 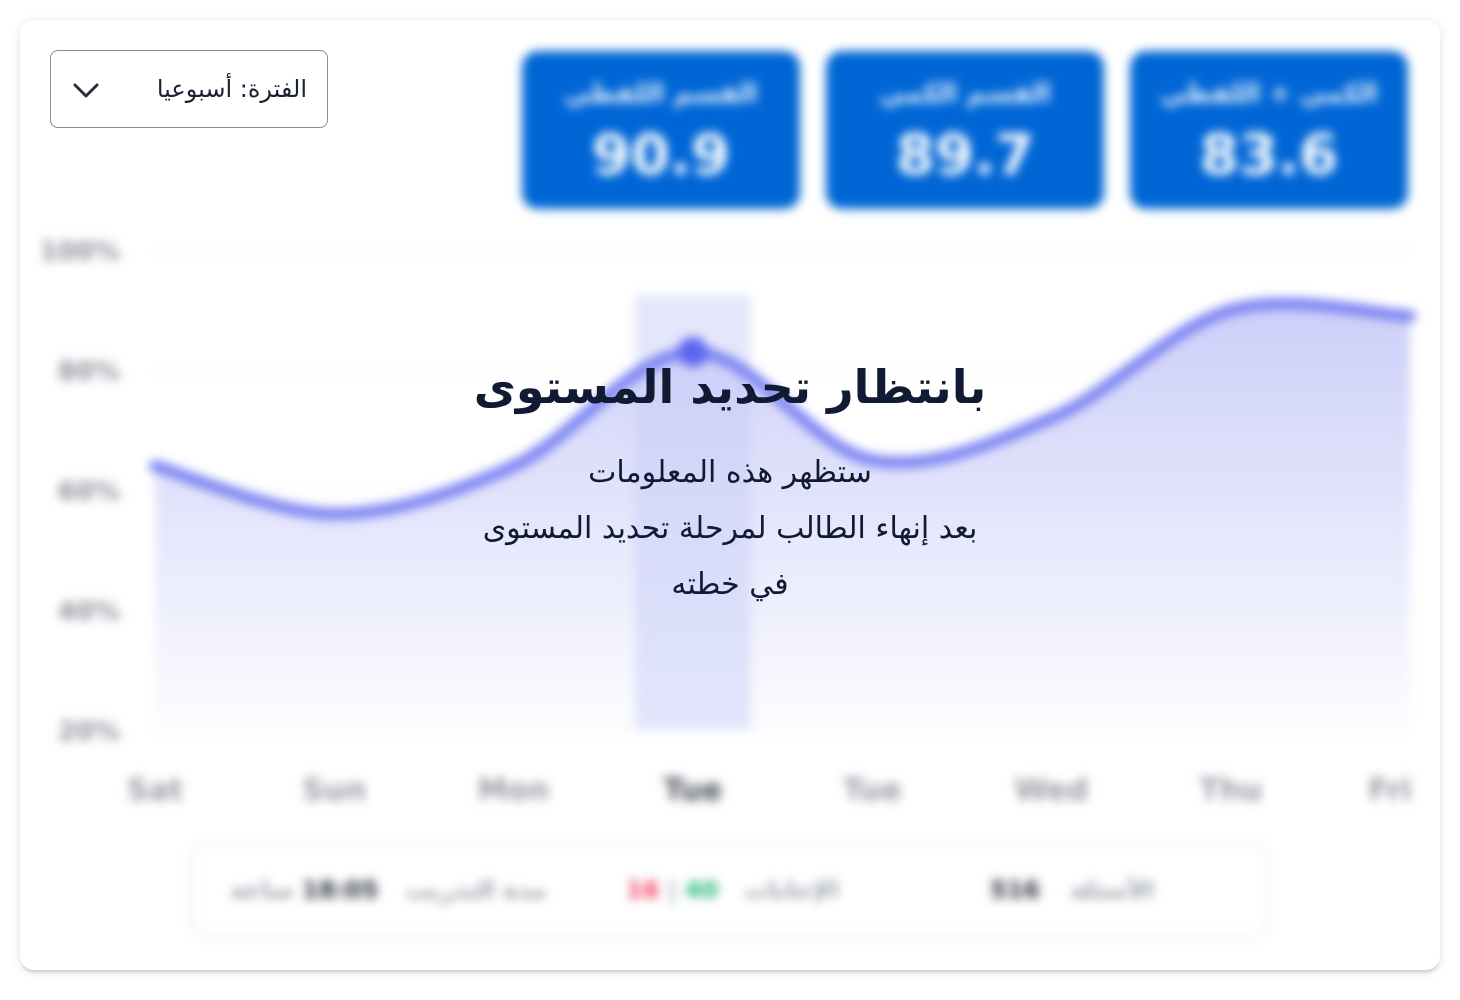 I want to click on duration-label: مدة التدريب, so click(x=476, y=890).